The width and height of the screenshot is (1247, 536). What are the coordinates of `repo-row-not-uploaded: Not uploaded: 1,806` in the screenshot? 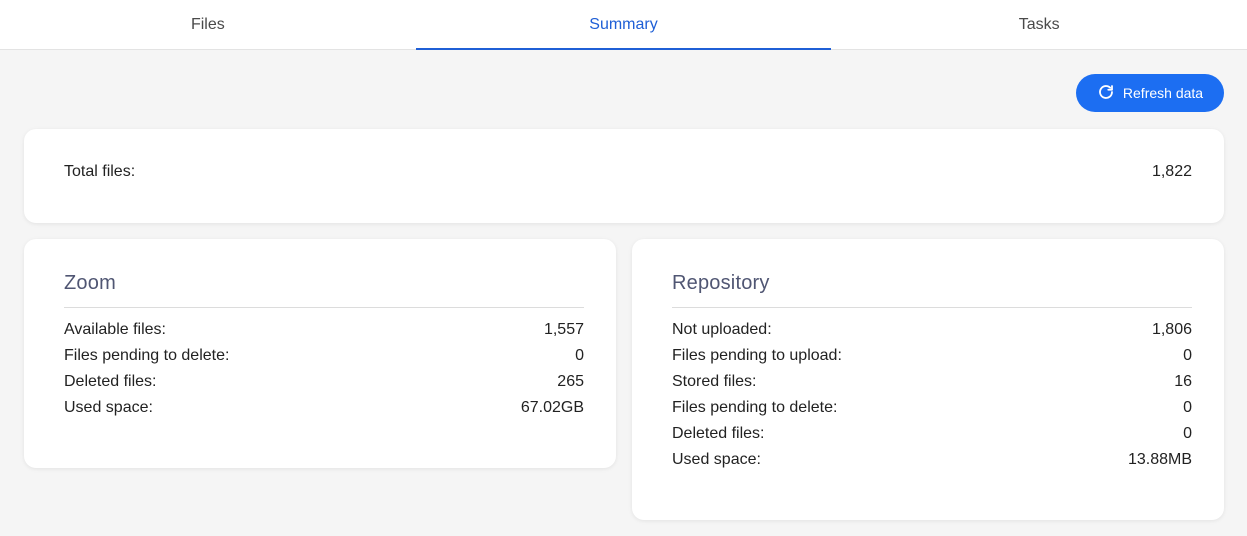 It's located at (932, 330).